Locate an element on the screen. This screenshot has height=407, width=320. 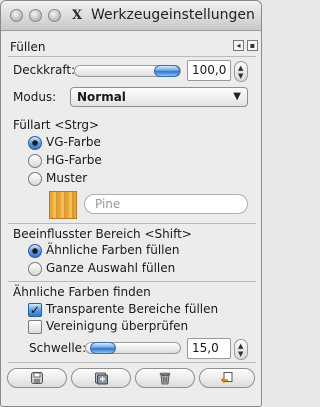
radio-fill-similar is located at coordinates (35, 251).